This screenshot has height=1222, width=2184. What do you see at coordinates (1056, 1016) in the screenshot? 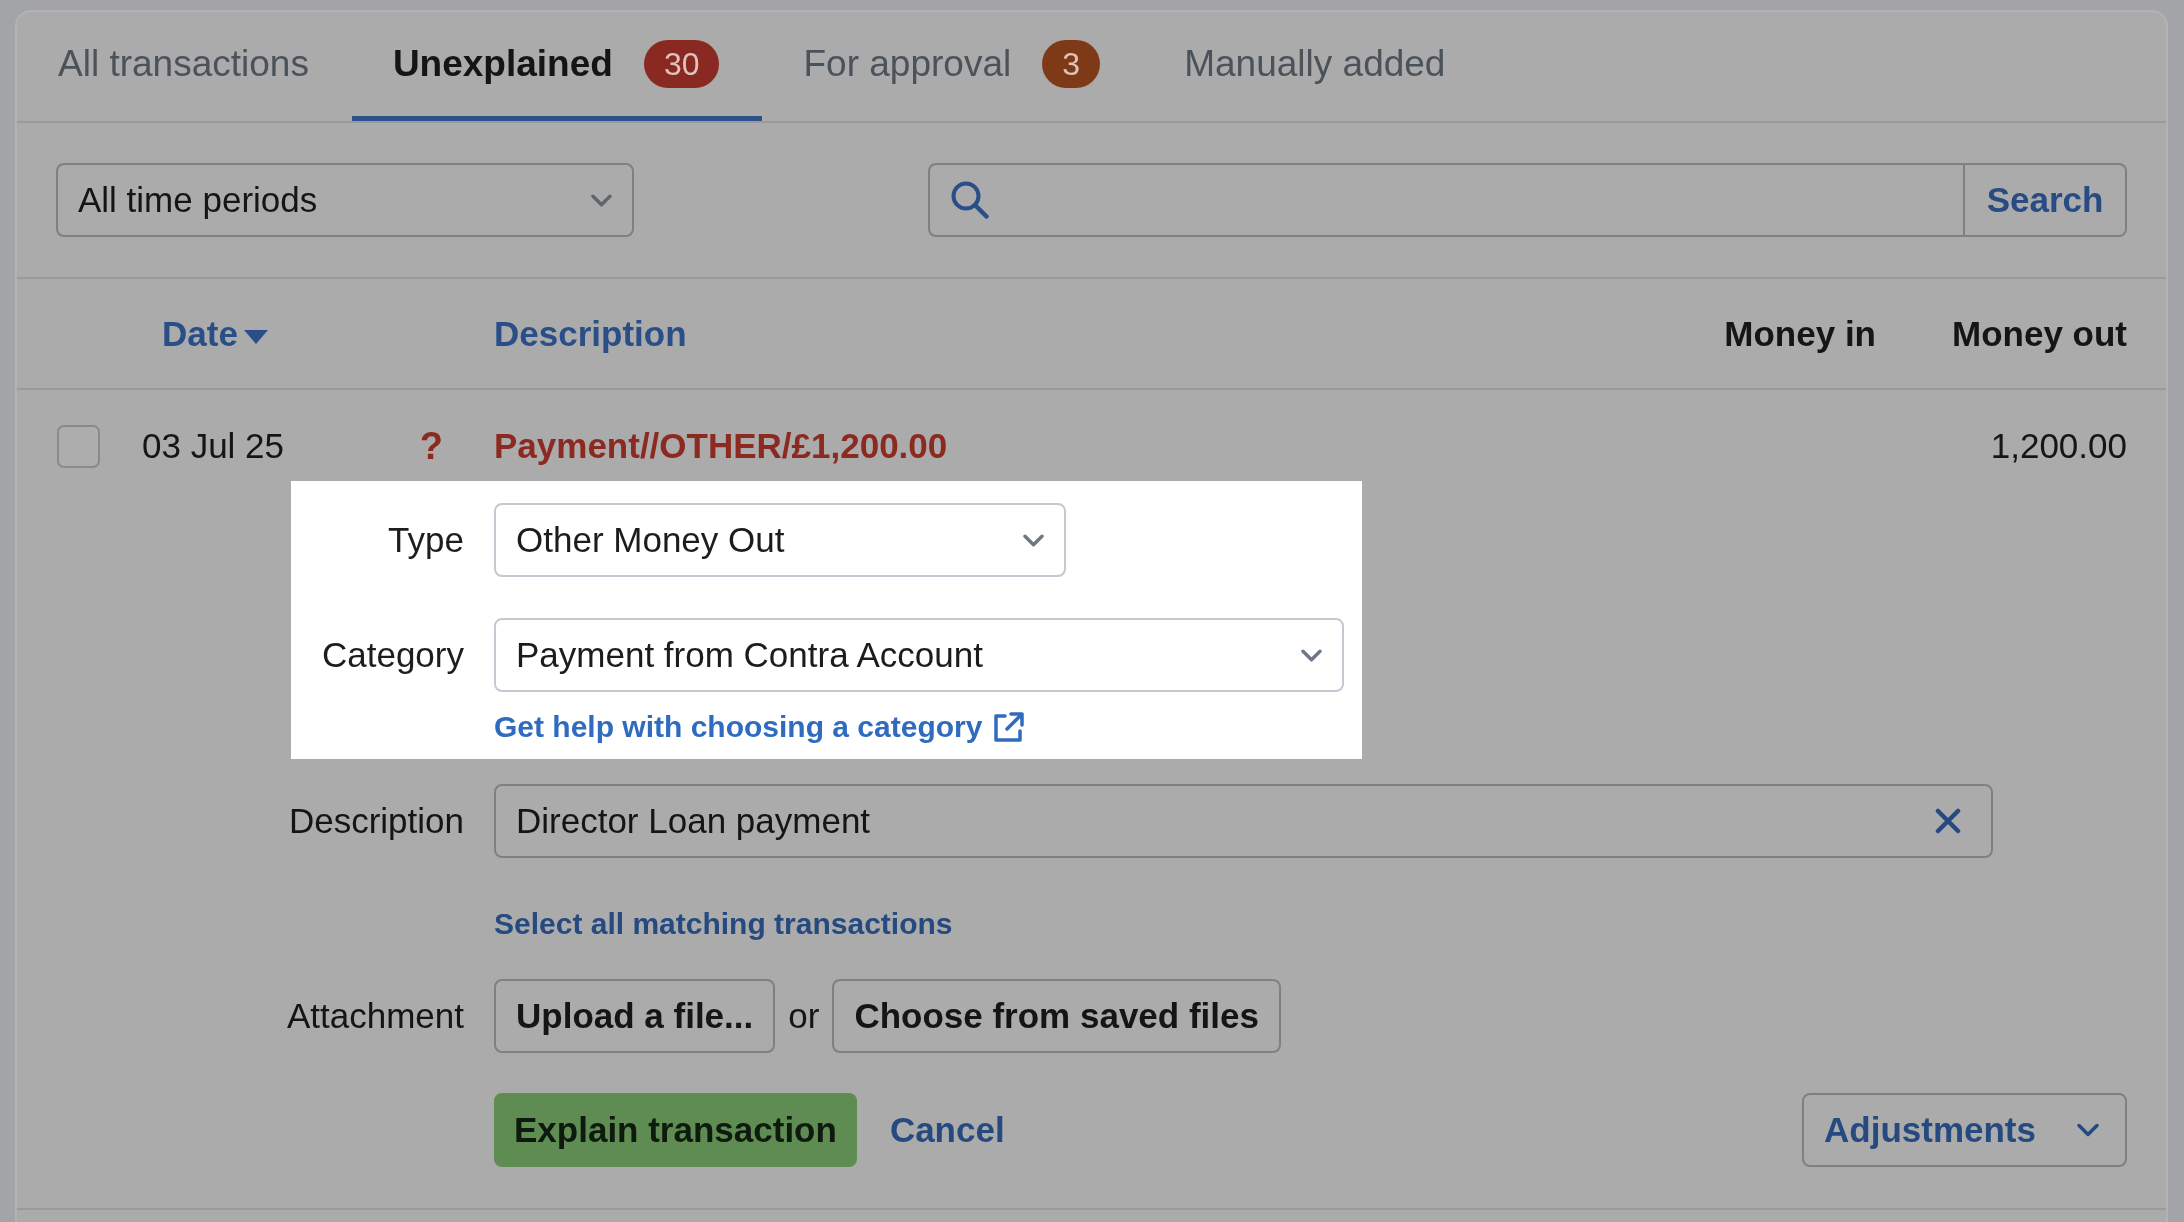
I see `file-button: Choose from saved files` at bounding box center [1056, 1016].